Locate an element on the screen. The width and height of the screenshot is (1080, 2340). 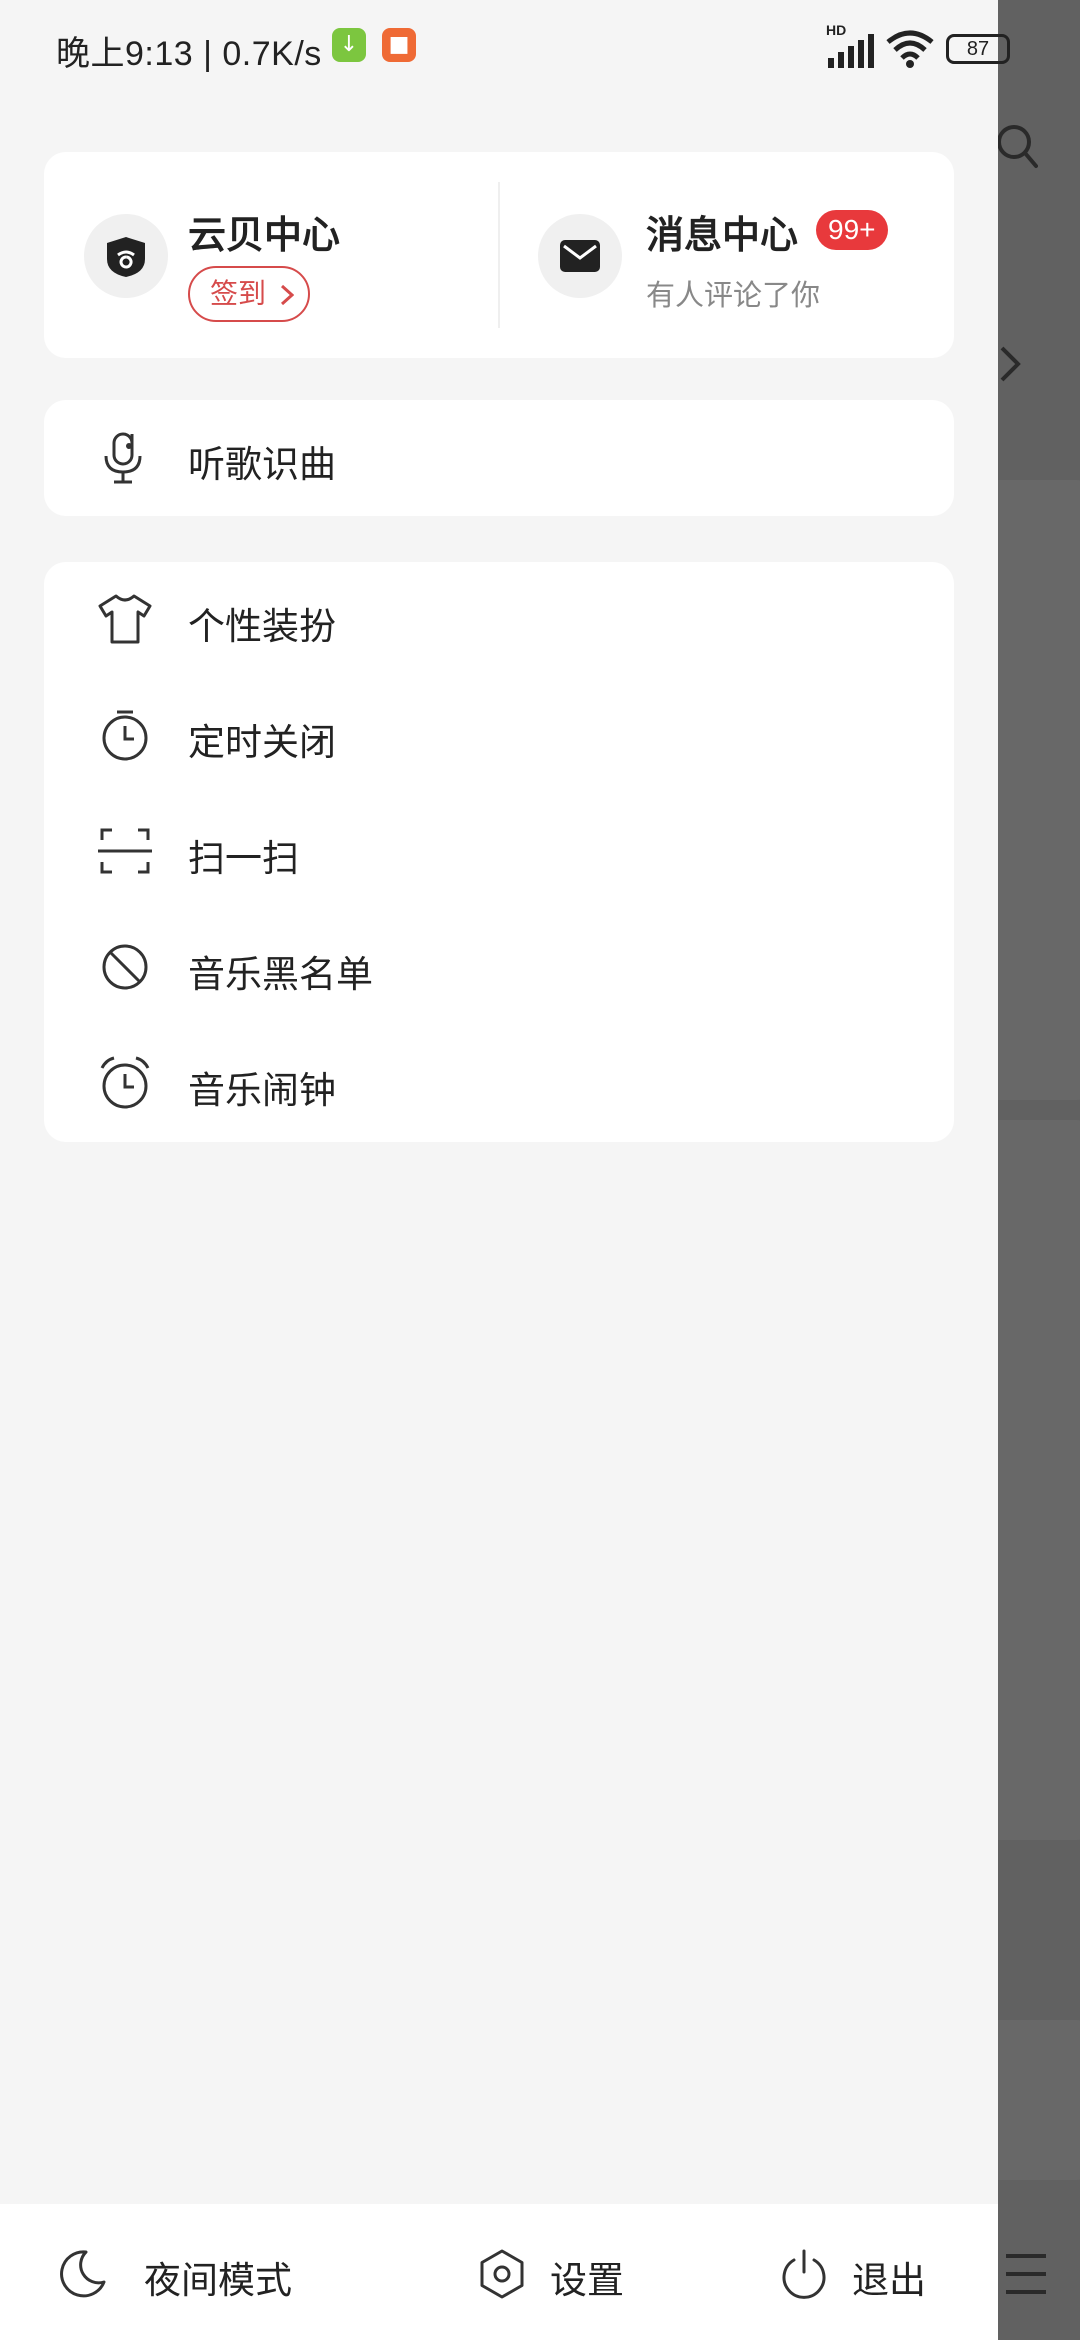
battery-icon: 87 is located at coordinates (978, 49).